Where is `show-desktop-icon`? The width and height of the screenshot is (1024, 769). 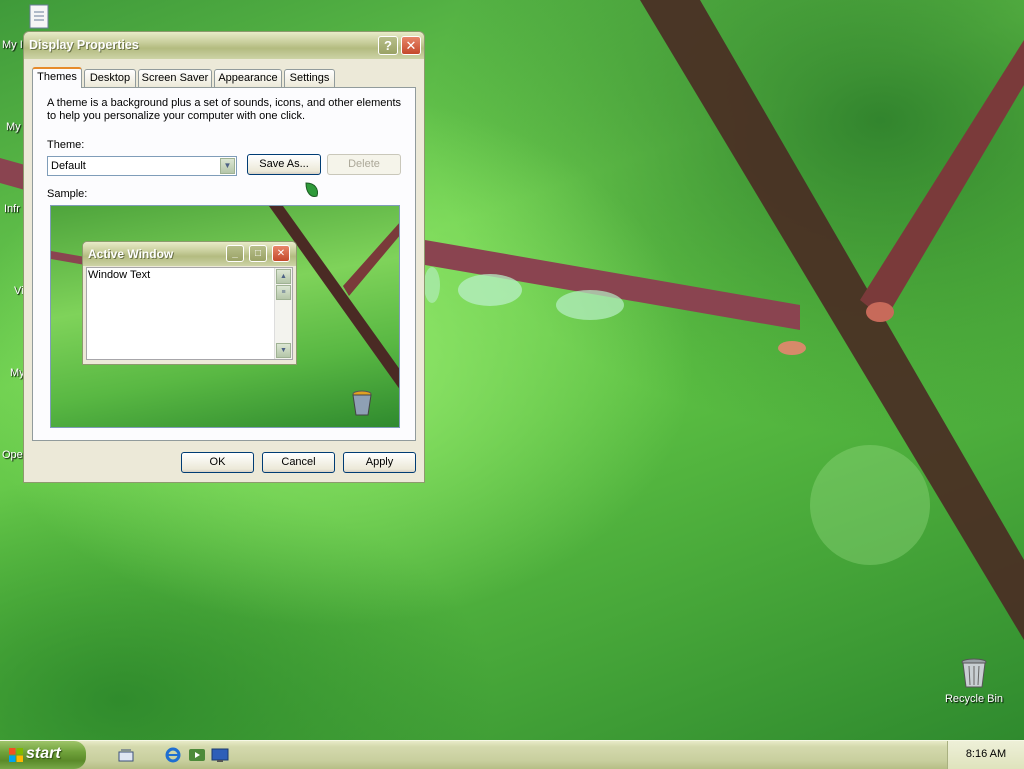
show-desktop-icon is located at coordinates (126, 755).